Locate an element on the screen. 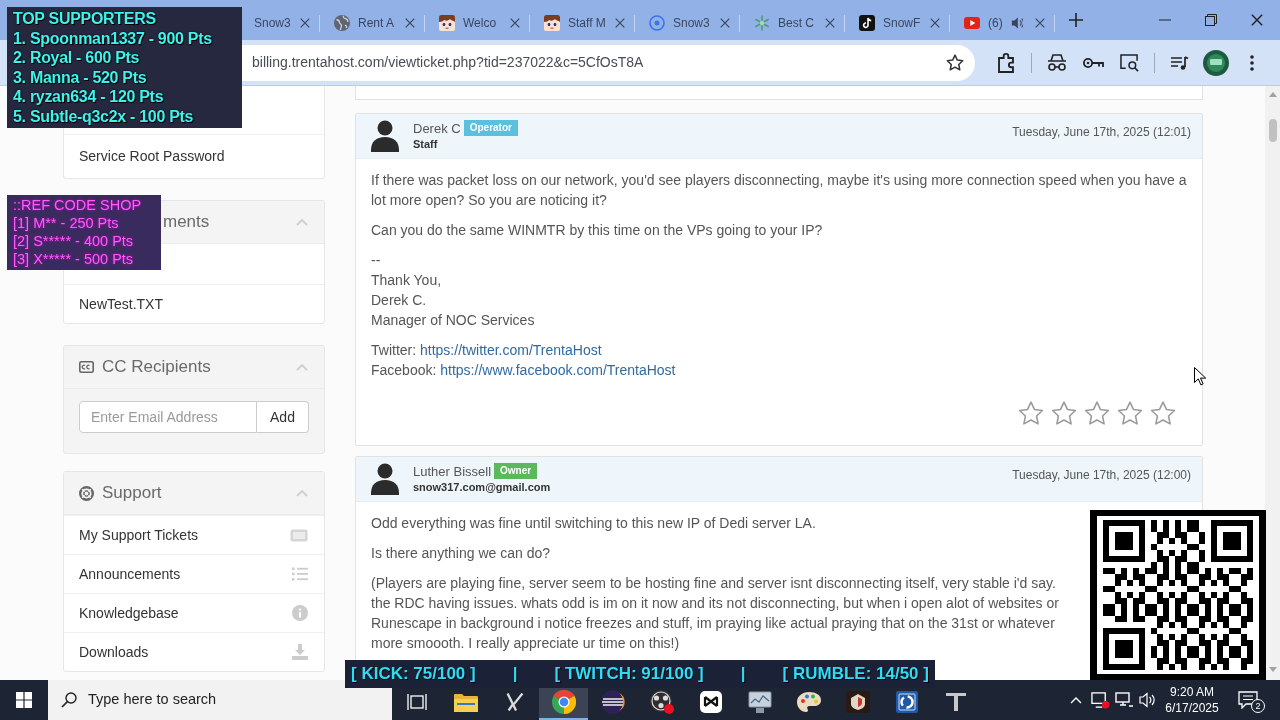 The image size is (1280, 720). monitor-icon is located at coordinates (1124, 700).